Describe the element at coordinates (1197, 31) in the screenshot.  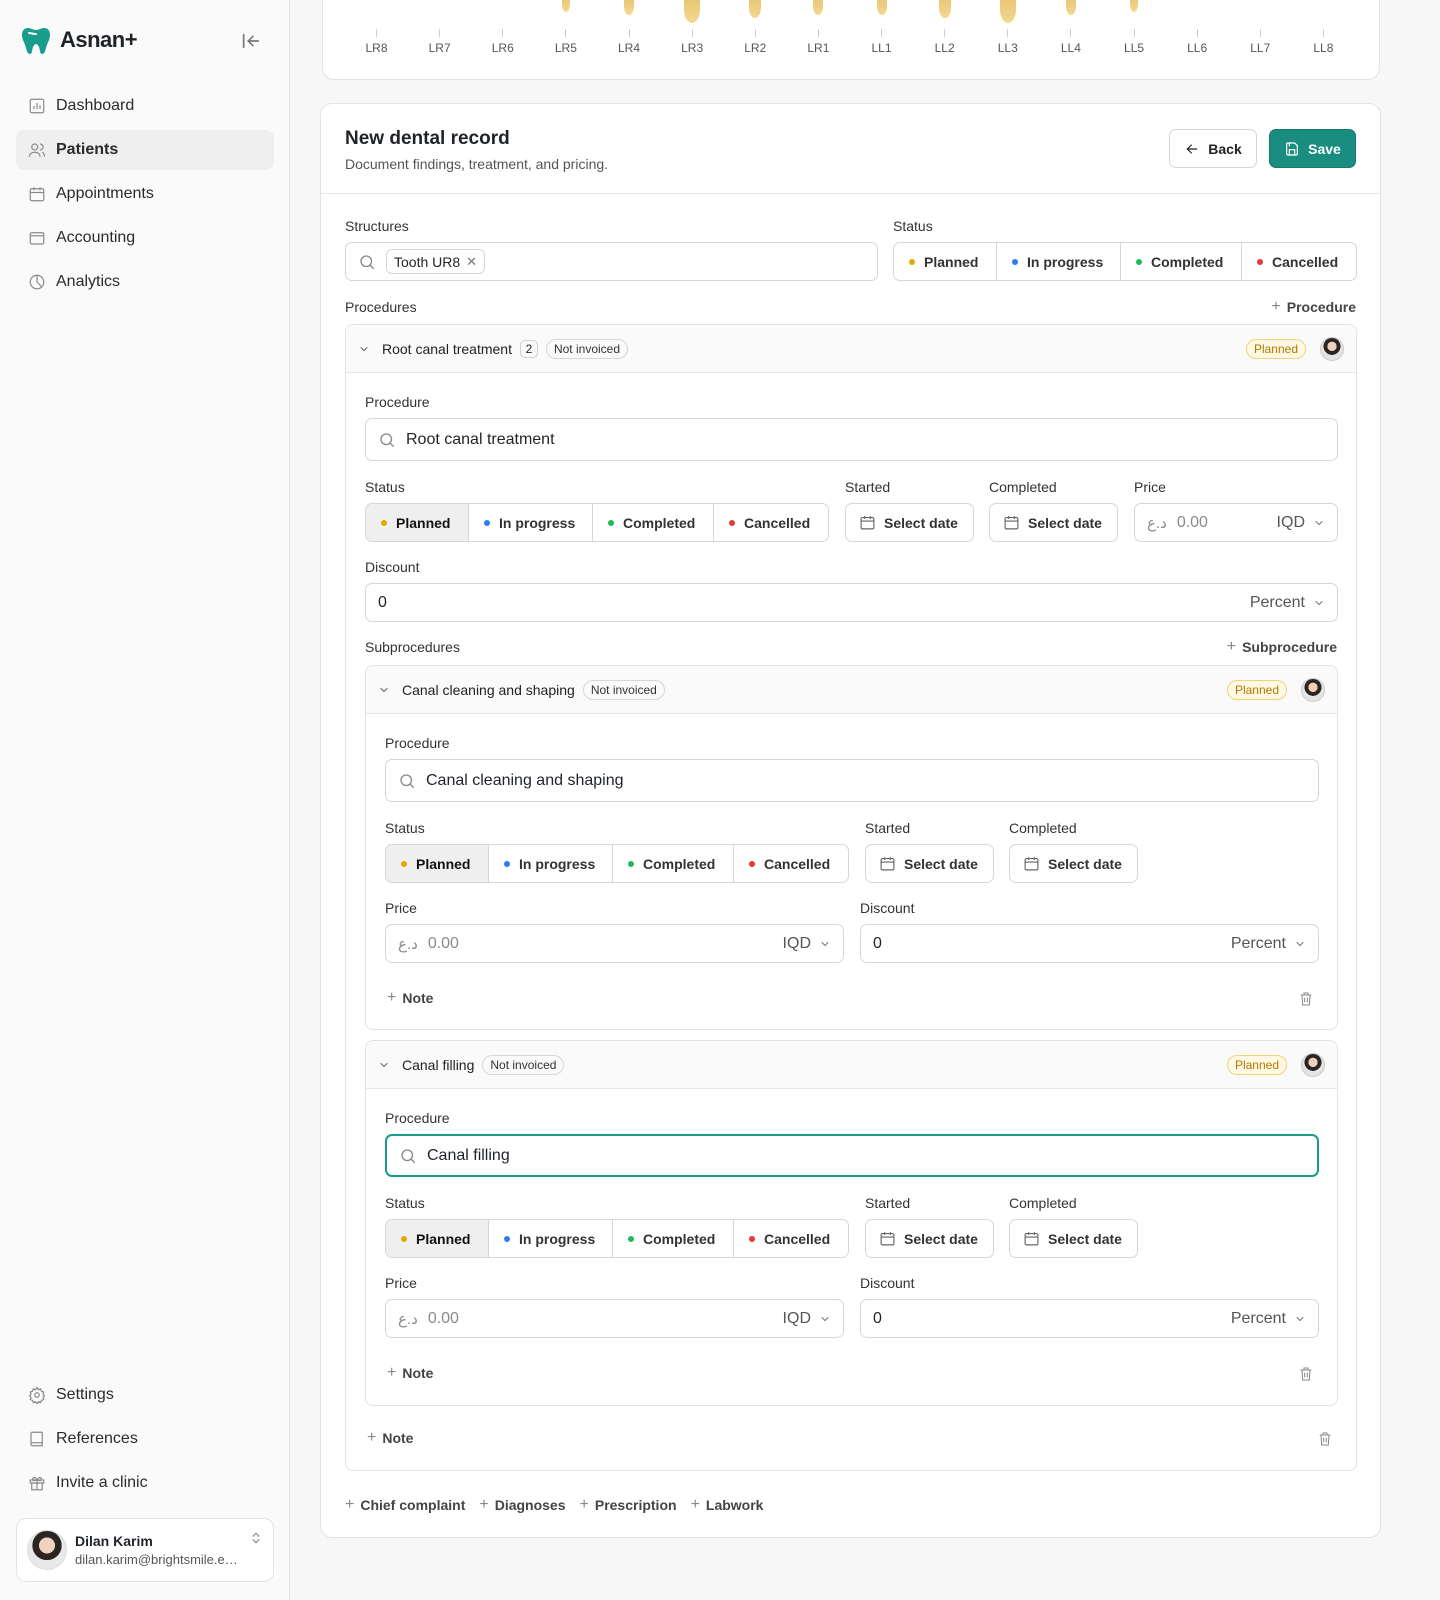
I see `tooth-ll6: LL6` at that location.